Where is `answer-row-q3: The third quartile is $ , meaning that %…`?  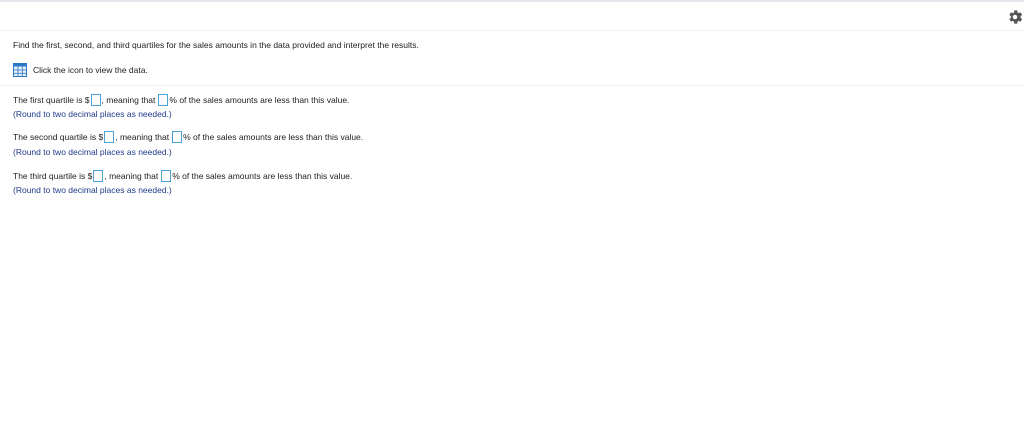
answer-row-q3: The third quartile is $ , meaning that %… is located at coordinates (182, 176).